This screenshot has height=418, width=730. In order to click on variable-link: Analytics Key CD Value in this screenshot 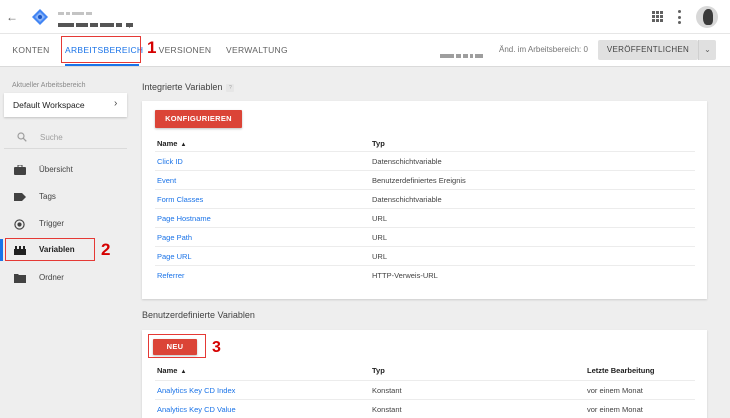, I will do `click(196, 409)`.